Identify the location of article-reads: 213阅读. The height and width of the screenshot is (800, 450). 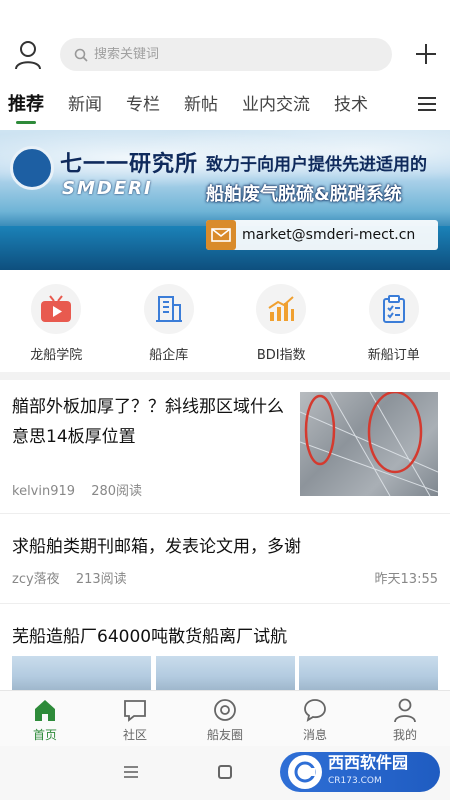
(101, 579).